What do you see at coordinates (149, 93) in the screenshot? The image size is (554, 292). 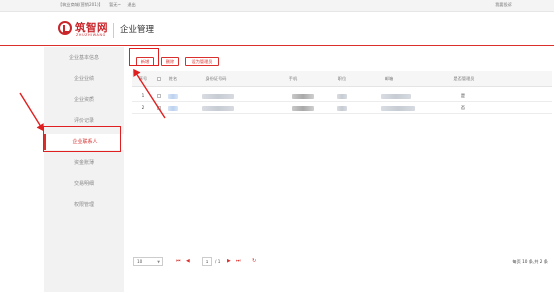 I see `arrow-to-add-button-icon` at bounding box center [149, 93].